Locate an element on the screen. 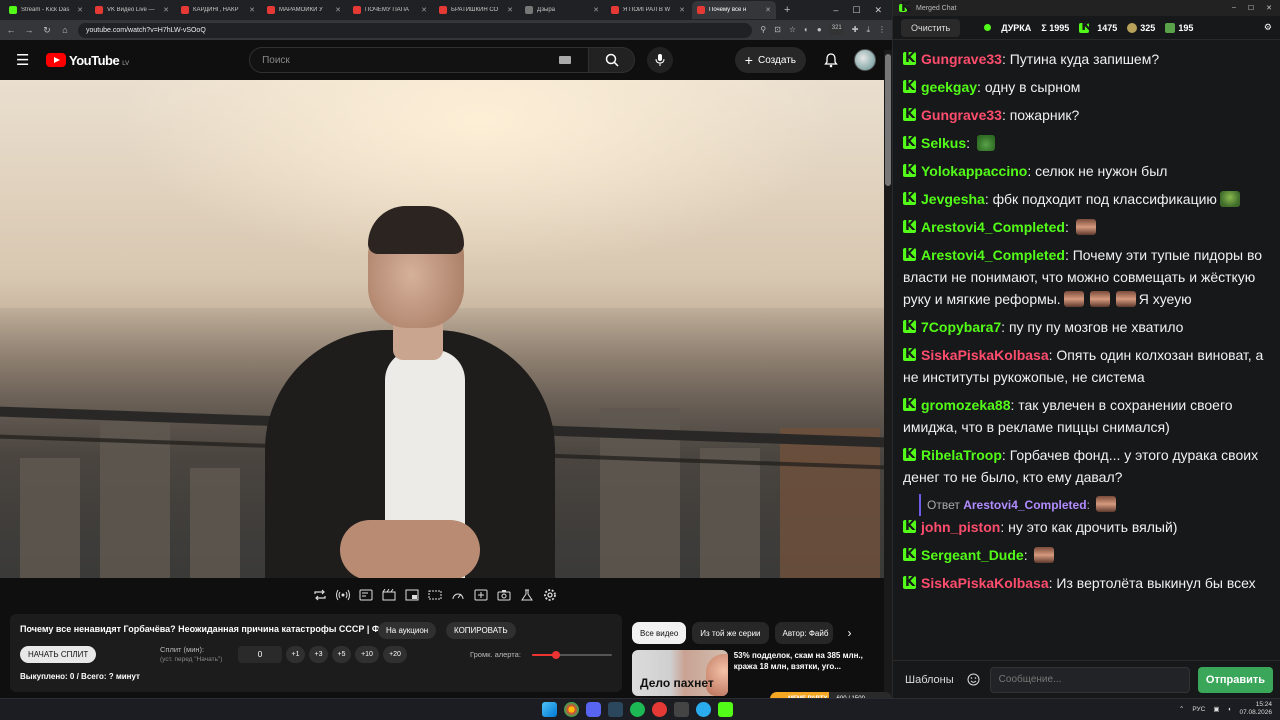  home-icon: ⌂ is located at coordinates (65, 30).